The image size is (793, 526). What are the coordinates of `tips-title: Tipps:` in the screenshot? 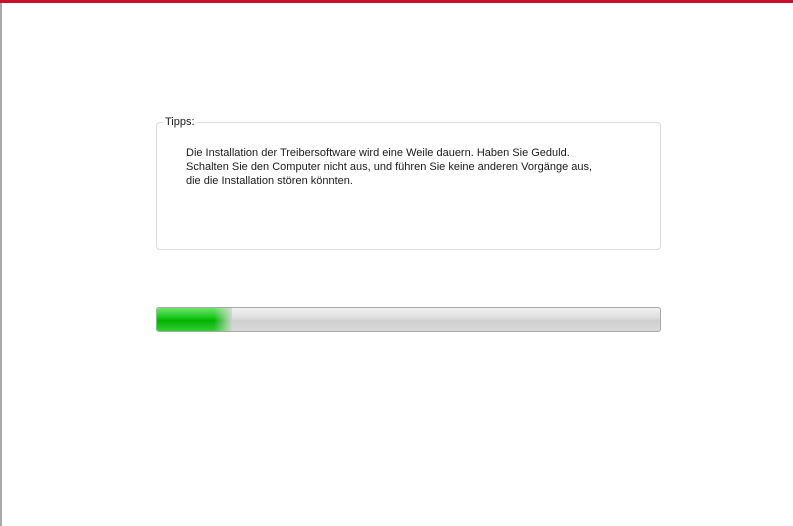 It's located at (180, 122).